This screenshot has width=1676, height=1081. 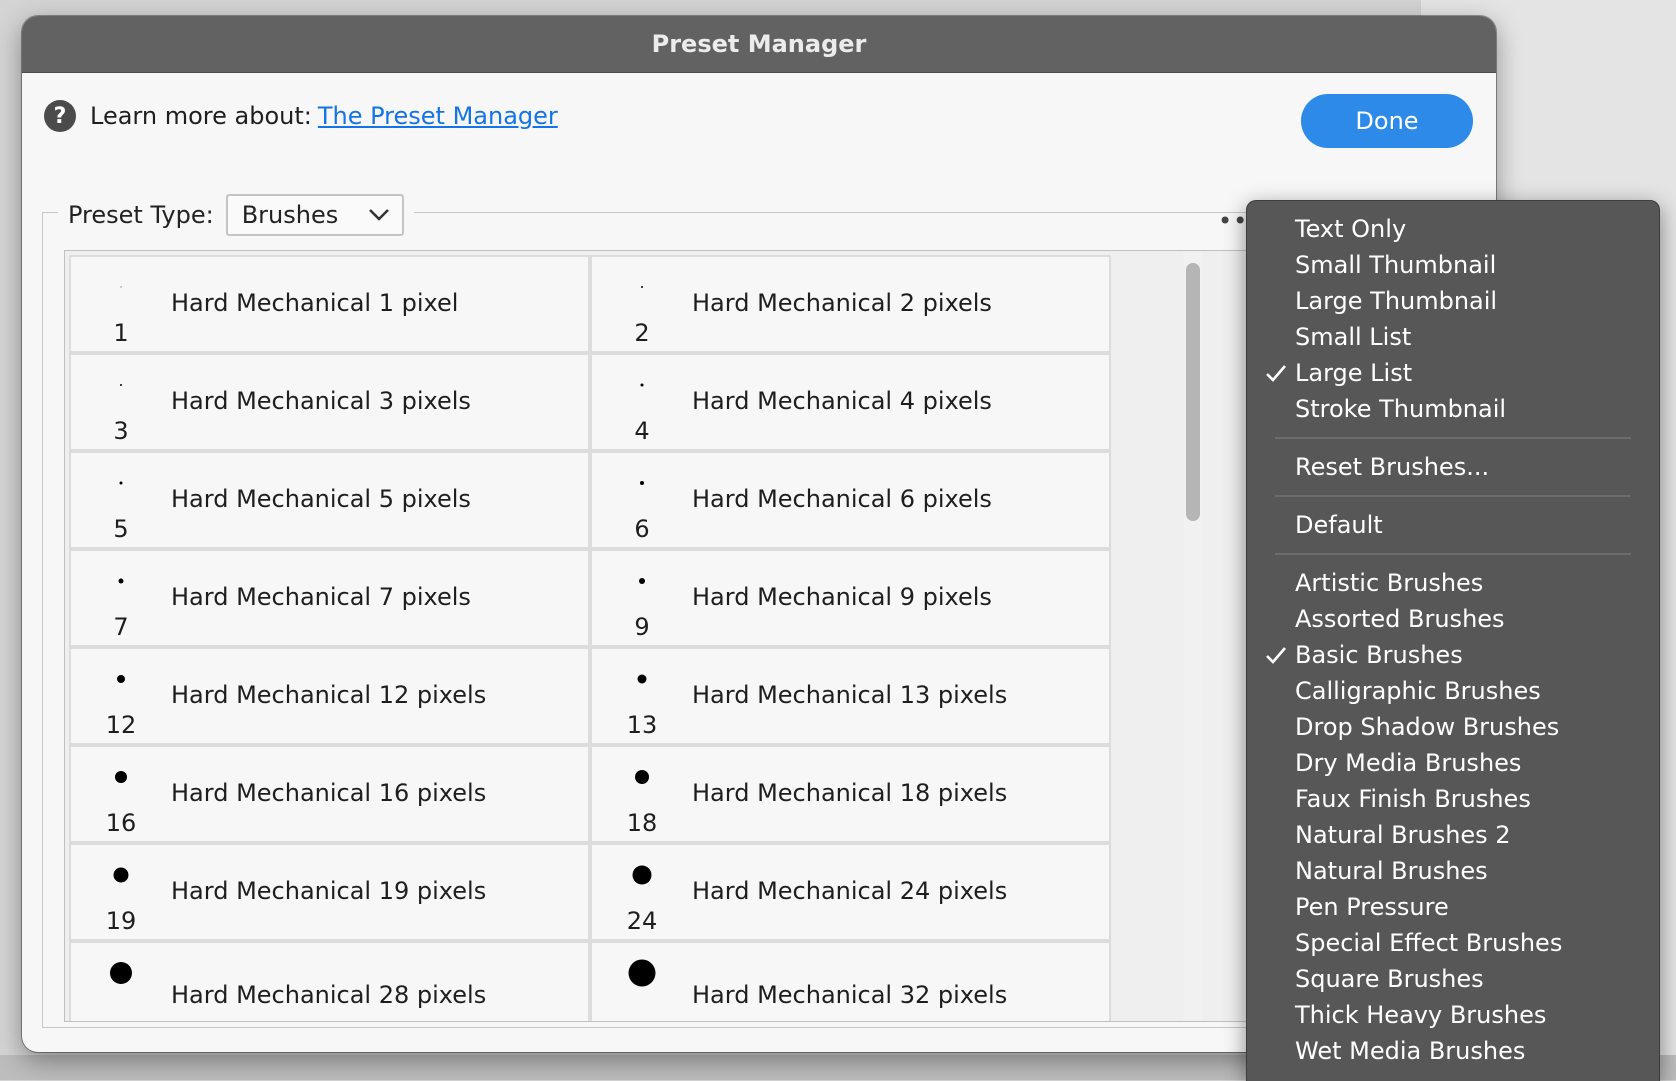 I want to click on menu-item: Natural Brushes 2, so click(x=1453, y=835).